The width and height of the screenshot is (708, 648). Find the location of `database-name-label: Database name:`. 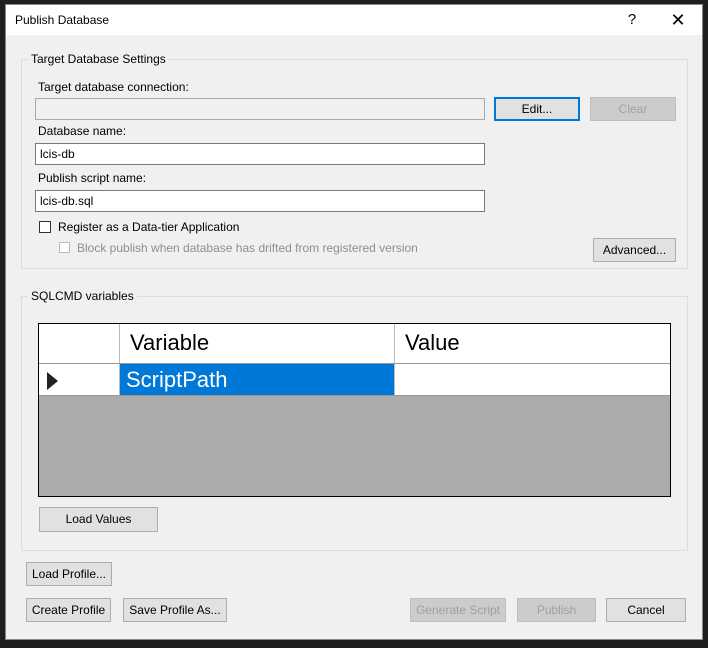

database-name-label: Database name: is located at coordinates (82, 131).